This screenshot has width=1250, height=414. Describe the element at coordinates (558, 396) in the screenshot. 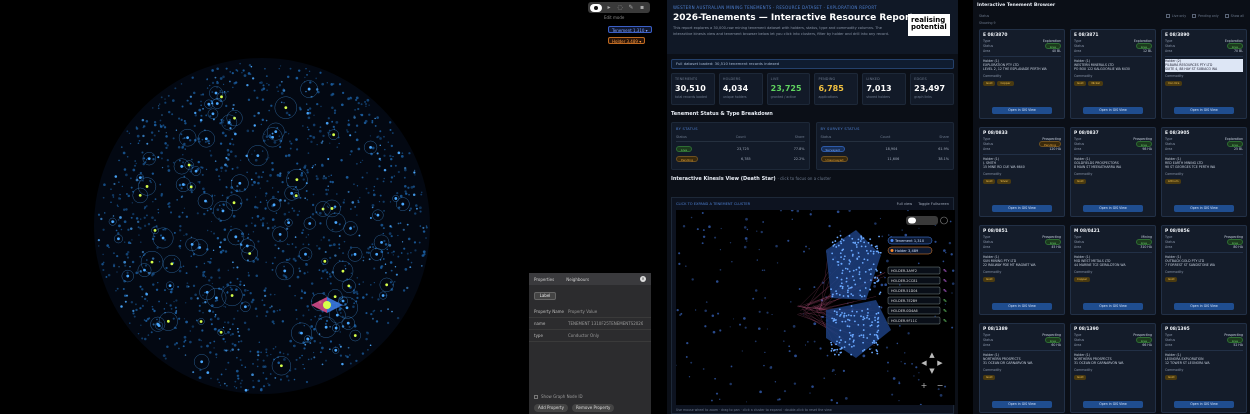

I see `show-node-id-toggle: Show Graph Node ID` at that location.